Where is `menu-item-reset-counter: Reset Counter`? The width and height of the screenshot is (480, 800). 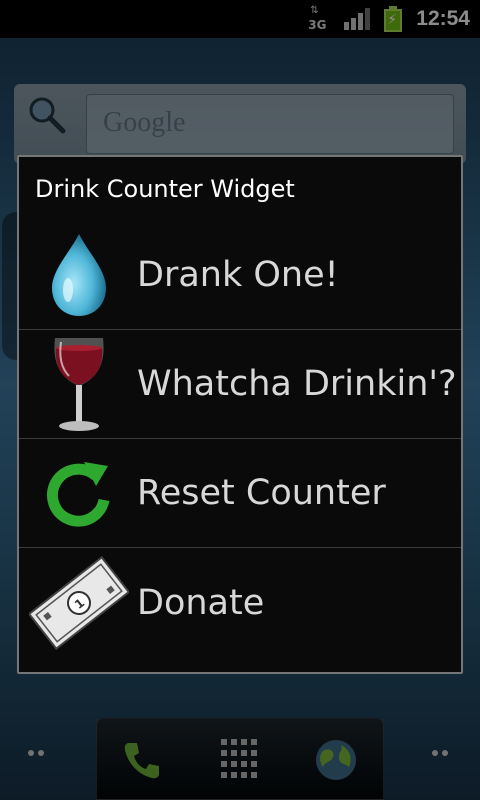 menu-item-reset-counter: Reset Counter is located at coordinates (240, 493).